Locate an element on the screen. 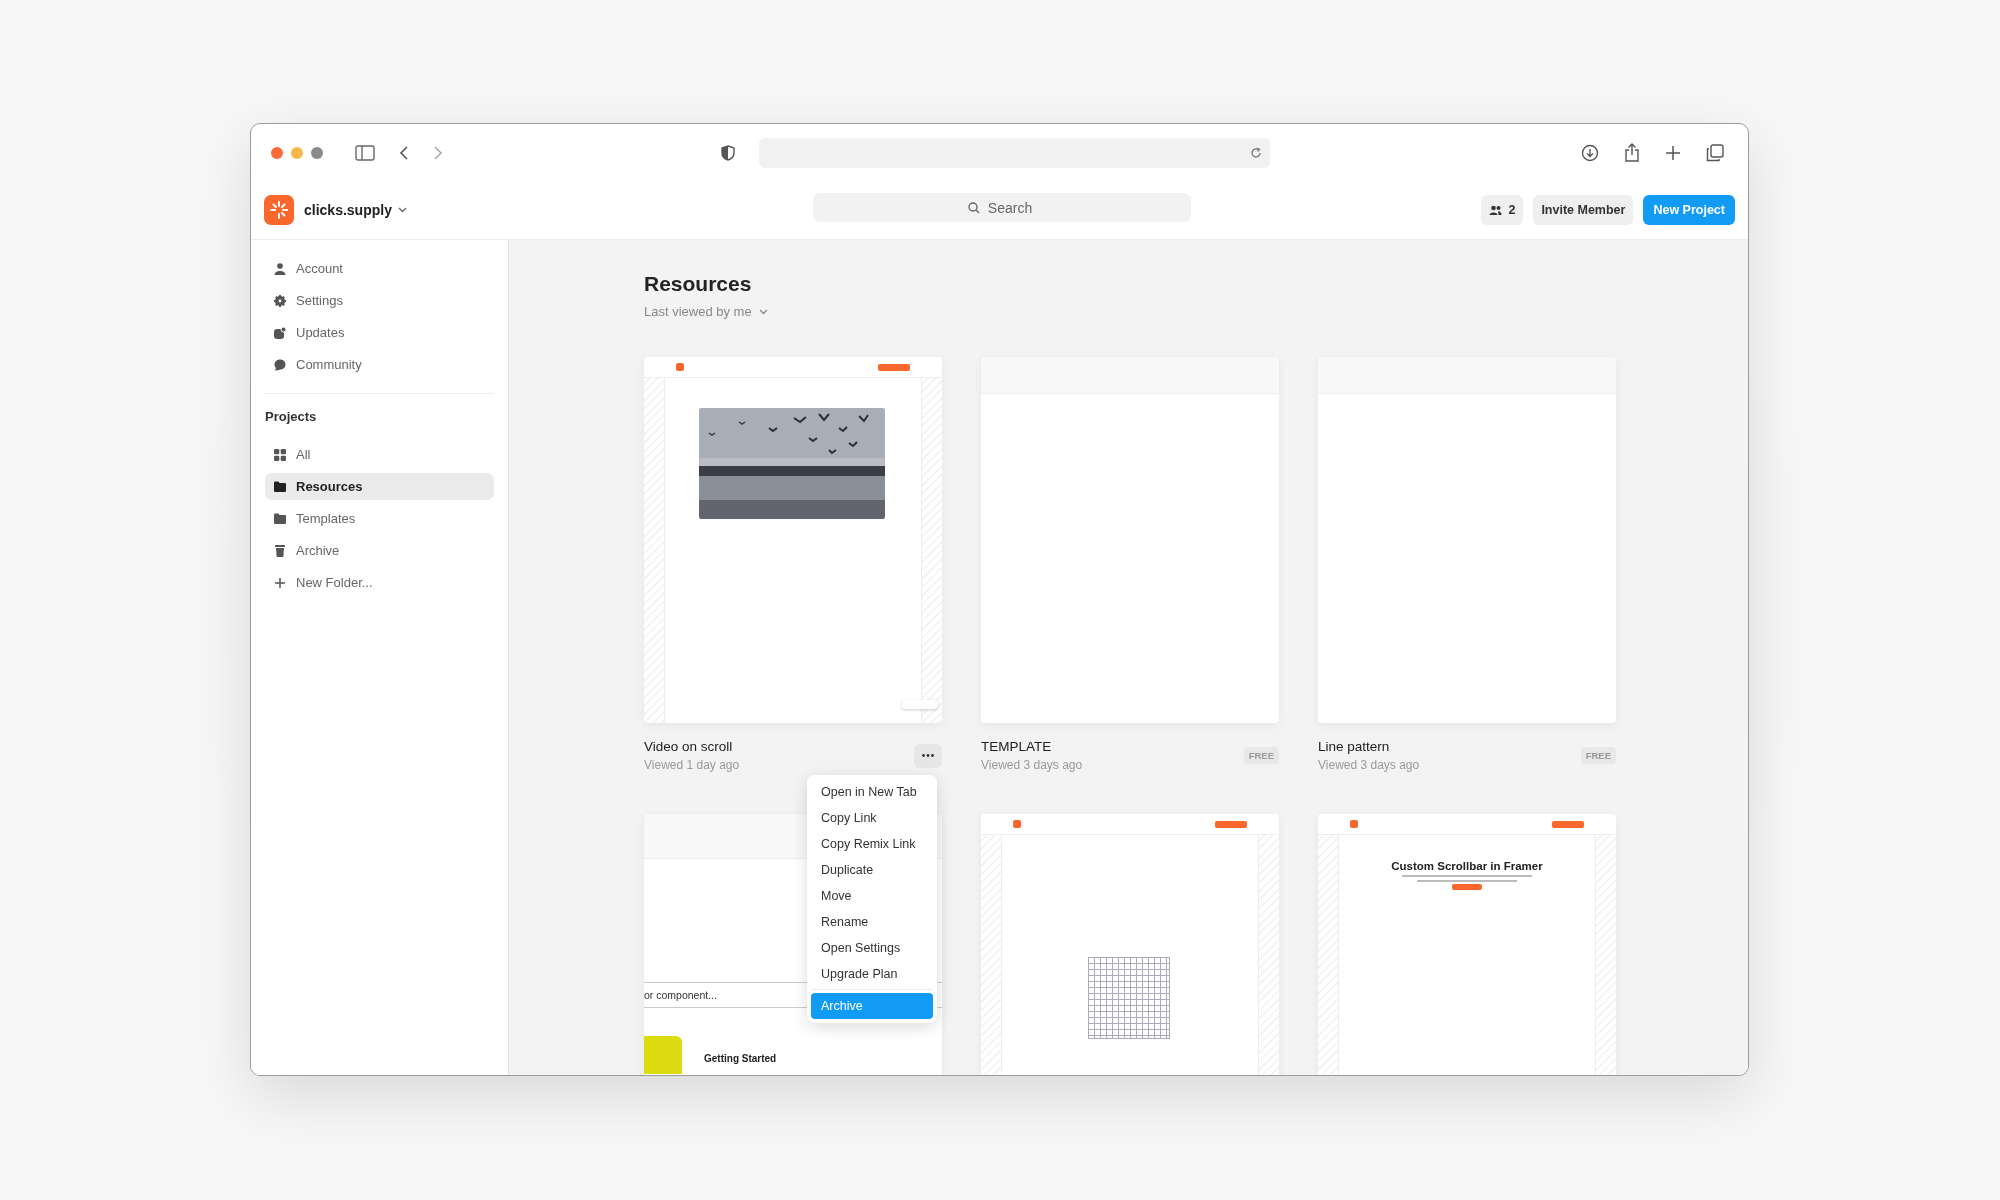 This screenshot has width=2000, height=1200. shield-icon is located at coordinates (728, 152).